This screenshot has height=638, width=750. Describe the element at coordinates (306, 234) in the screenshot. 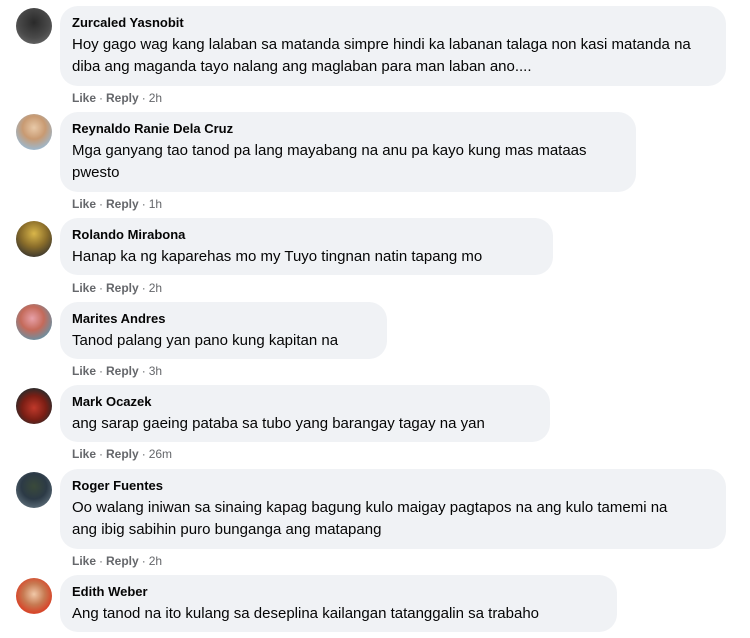

I see `comment-author: Rolando Mirabona` at that location.